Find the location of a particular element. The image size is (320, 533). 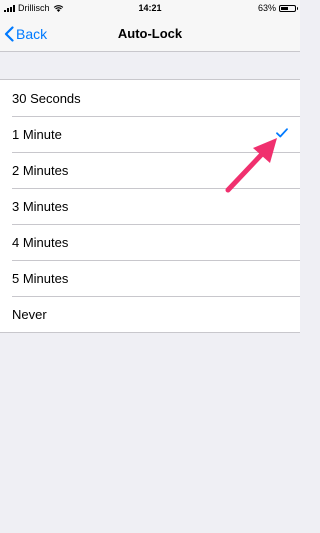

battery-percent: 63% is located at coordinates (266, 8).